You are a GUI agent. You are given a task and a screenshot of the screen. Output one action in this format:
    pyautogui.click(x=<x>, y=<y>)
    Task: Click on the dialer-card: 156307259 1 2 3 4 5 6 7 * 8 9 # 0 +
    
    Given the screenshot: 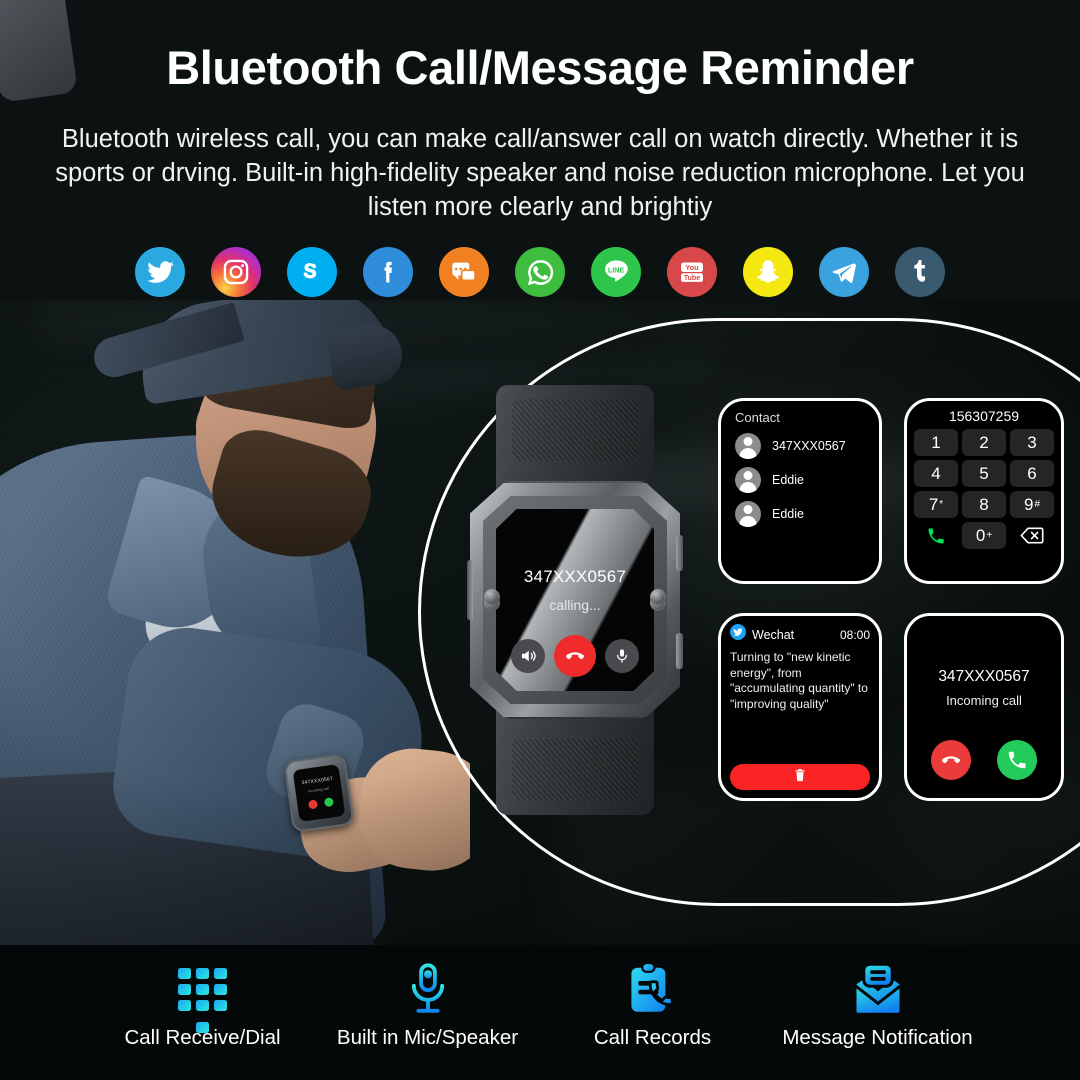 What is the action you would take?
    pyautogui.click(x=984, y=491)
    